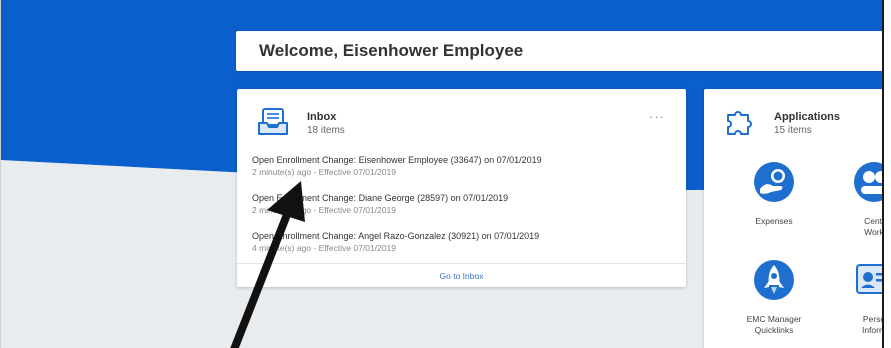  Describe the element at coordinates (262, 275) in the screenshot. I see `arrow-shaft` at that location.